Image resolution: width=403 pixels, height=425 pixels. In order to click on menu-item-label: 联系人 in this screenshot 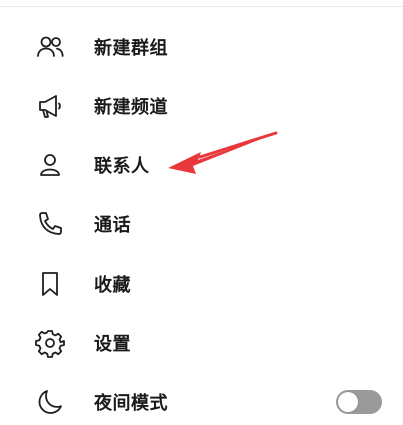, I will do `click(122, 166)`.